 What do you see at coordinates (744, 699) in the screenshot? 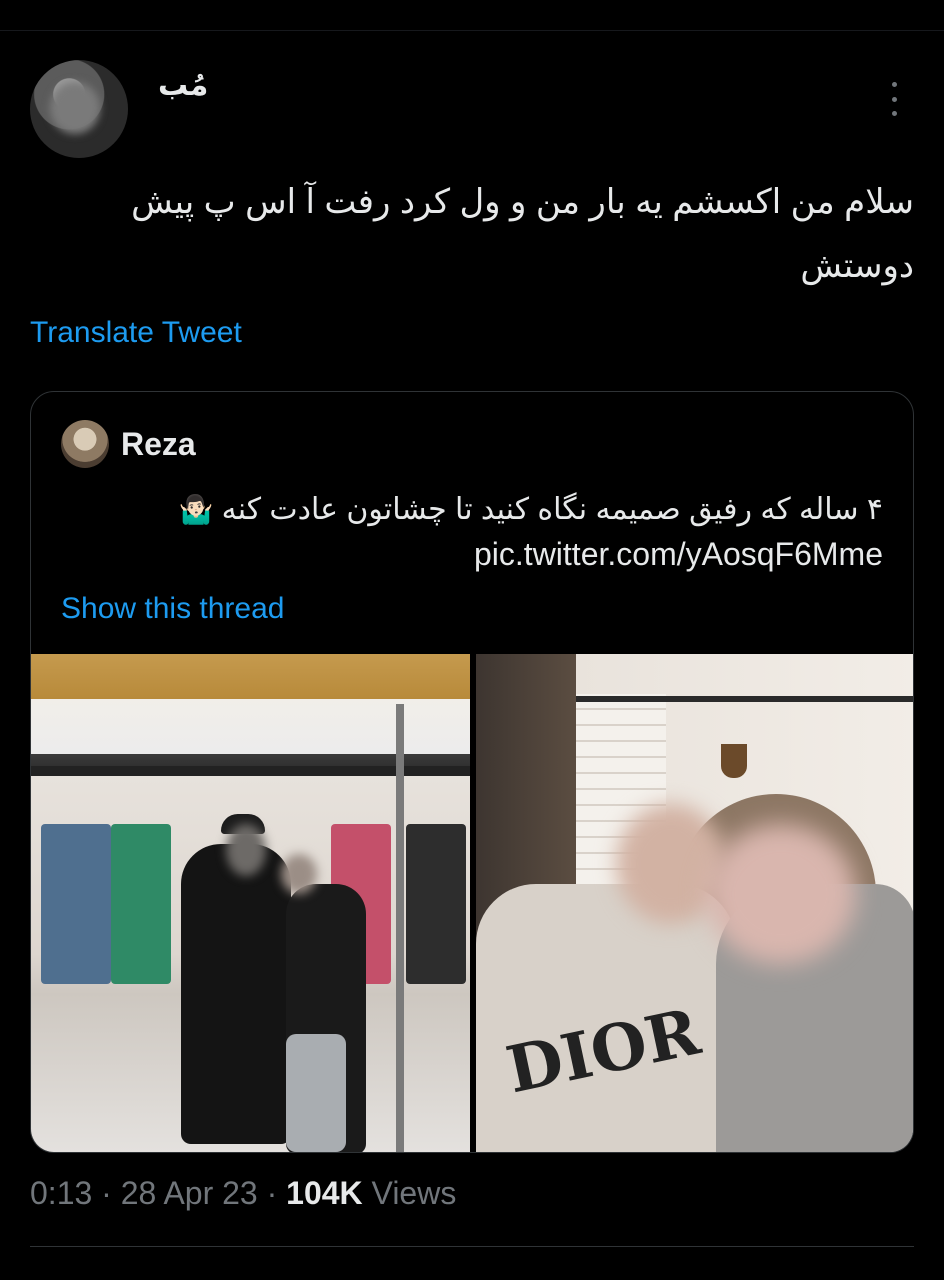
I see `ceiling-pipe` at bounding box center [744, 699].